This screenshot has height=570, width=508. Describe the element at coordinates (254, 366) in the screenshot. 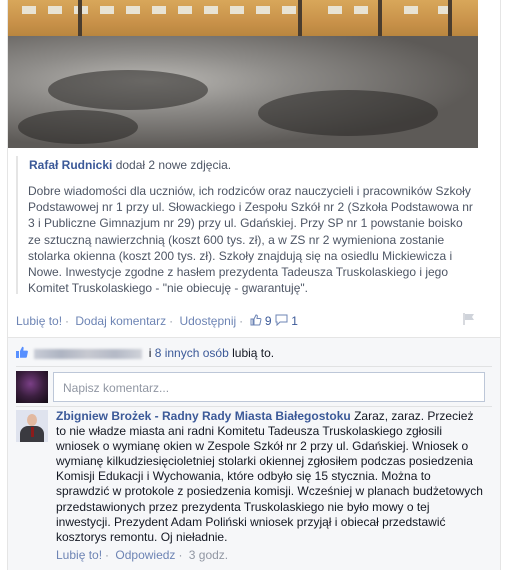

I see `likes-separator` at that location.